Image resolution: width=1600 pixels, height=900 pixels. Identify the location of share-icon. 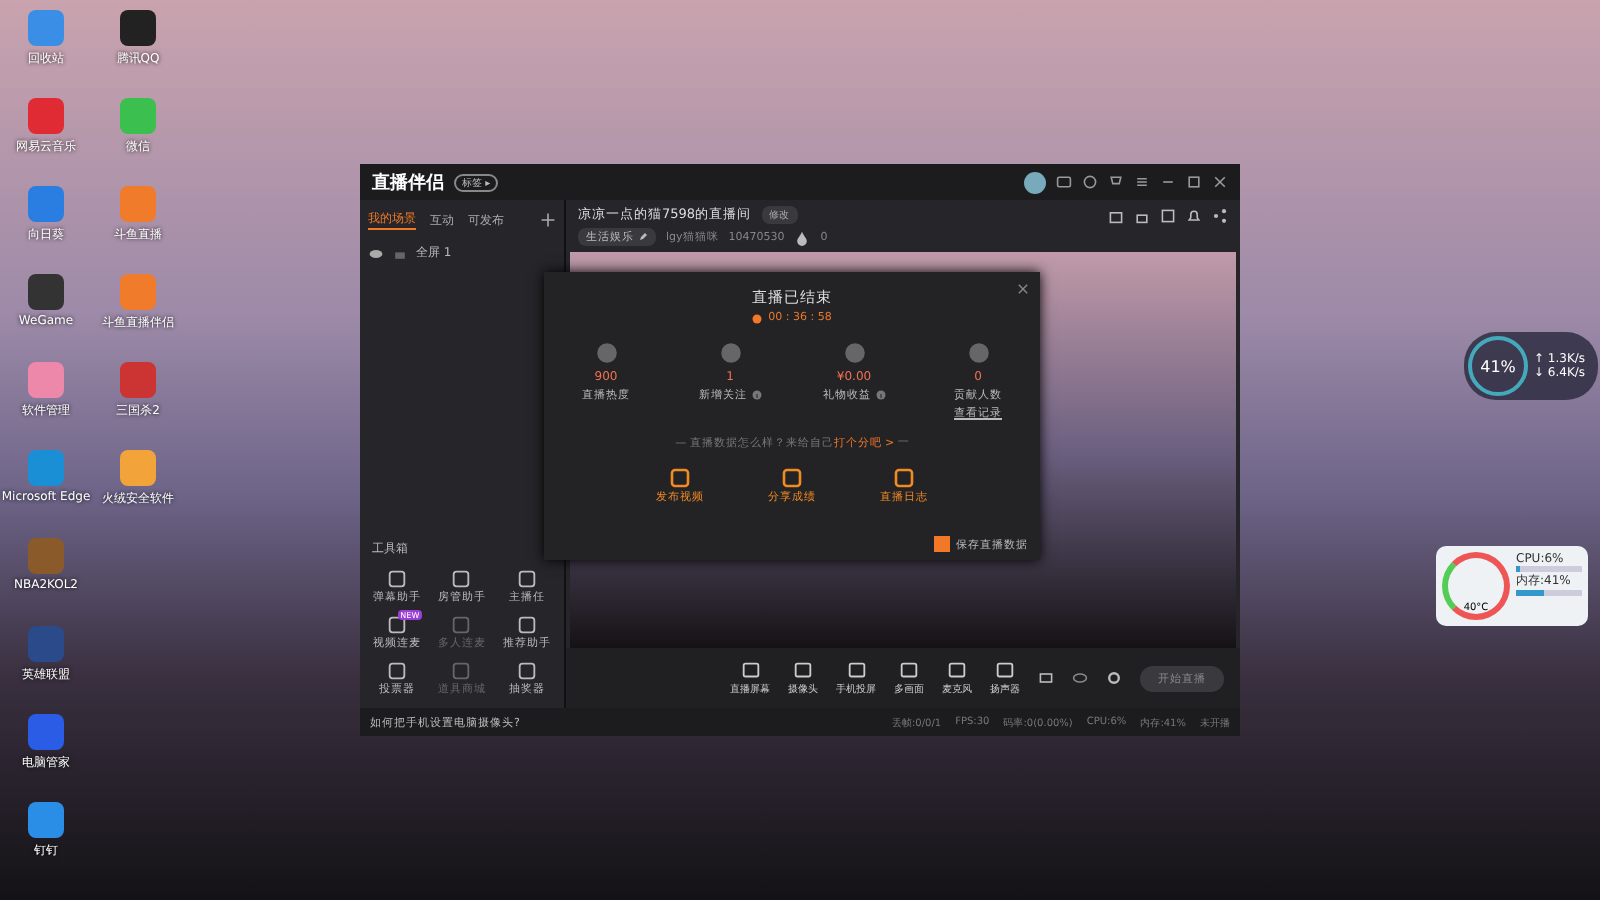
(1220, 215).